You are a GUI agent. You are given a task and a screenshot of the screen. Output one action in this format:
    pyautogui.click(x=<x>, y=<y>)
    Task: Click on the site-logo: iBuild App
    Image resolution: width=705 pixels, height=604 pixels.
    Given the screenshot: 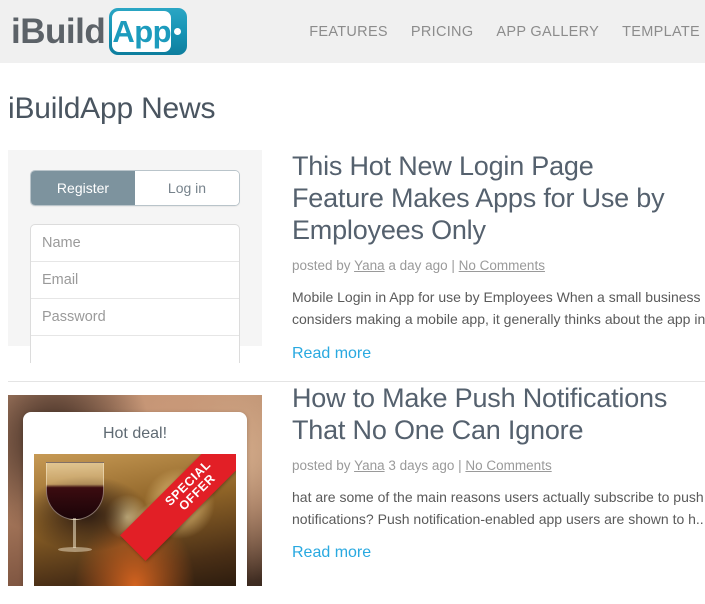 What is the action you would take?
    pyautogui.click(x=99, y=31)
    